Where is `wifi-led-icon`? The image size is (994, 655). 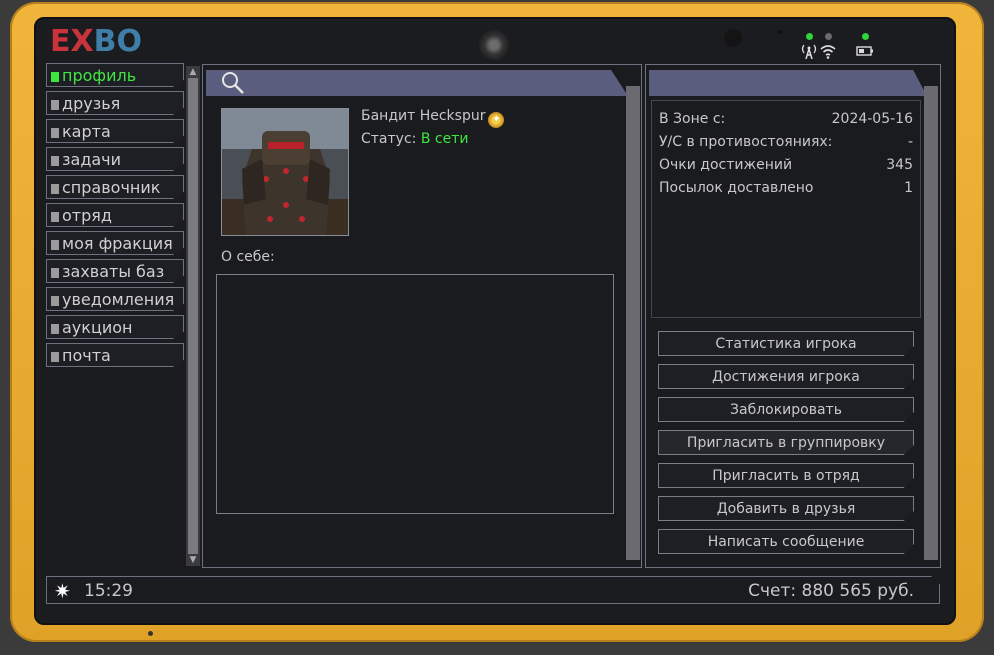 wifi-led-icon is located at coordinates (828, 36).